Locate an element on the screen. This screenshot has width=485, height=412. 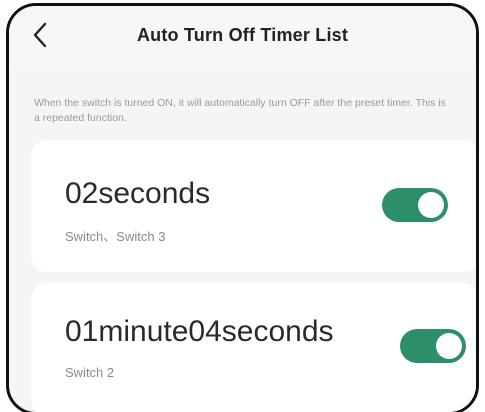
header: Auto Turn Off Timer List is located at coordinates (242, 37).